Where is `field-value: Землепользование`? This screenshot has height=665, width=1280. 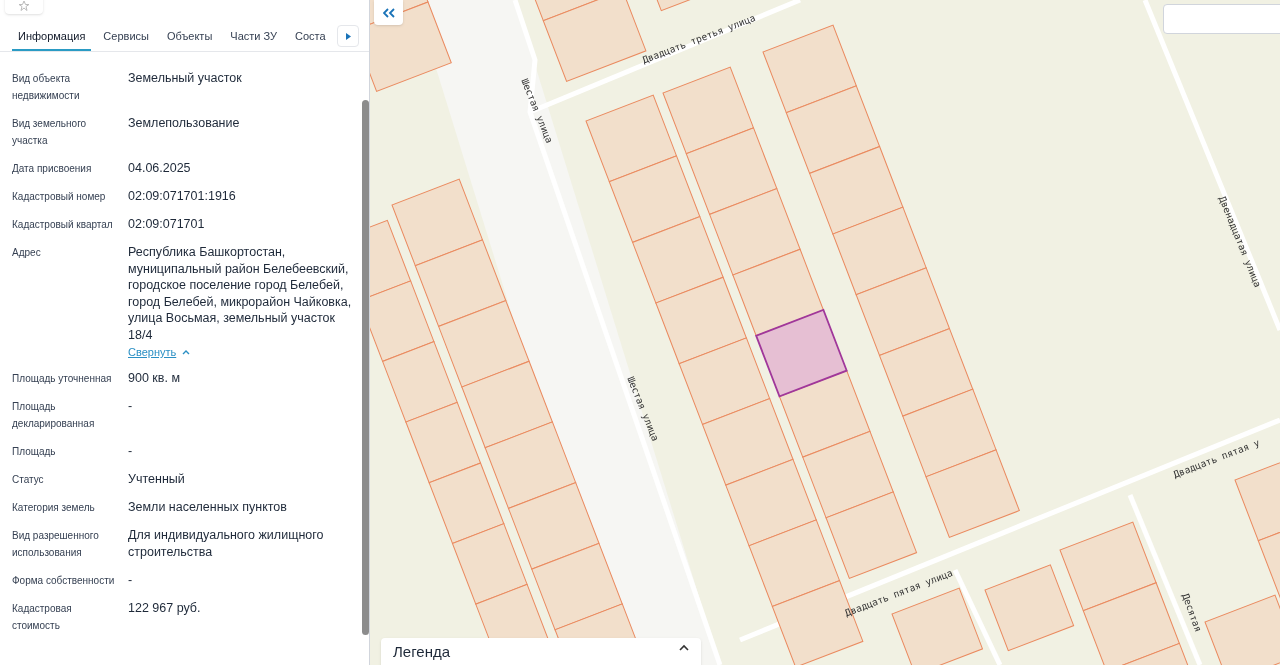 field-value: Землепользование is located at coordinates (184, 123).